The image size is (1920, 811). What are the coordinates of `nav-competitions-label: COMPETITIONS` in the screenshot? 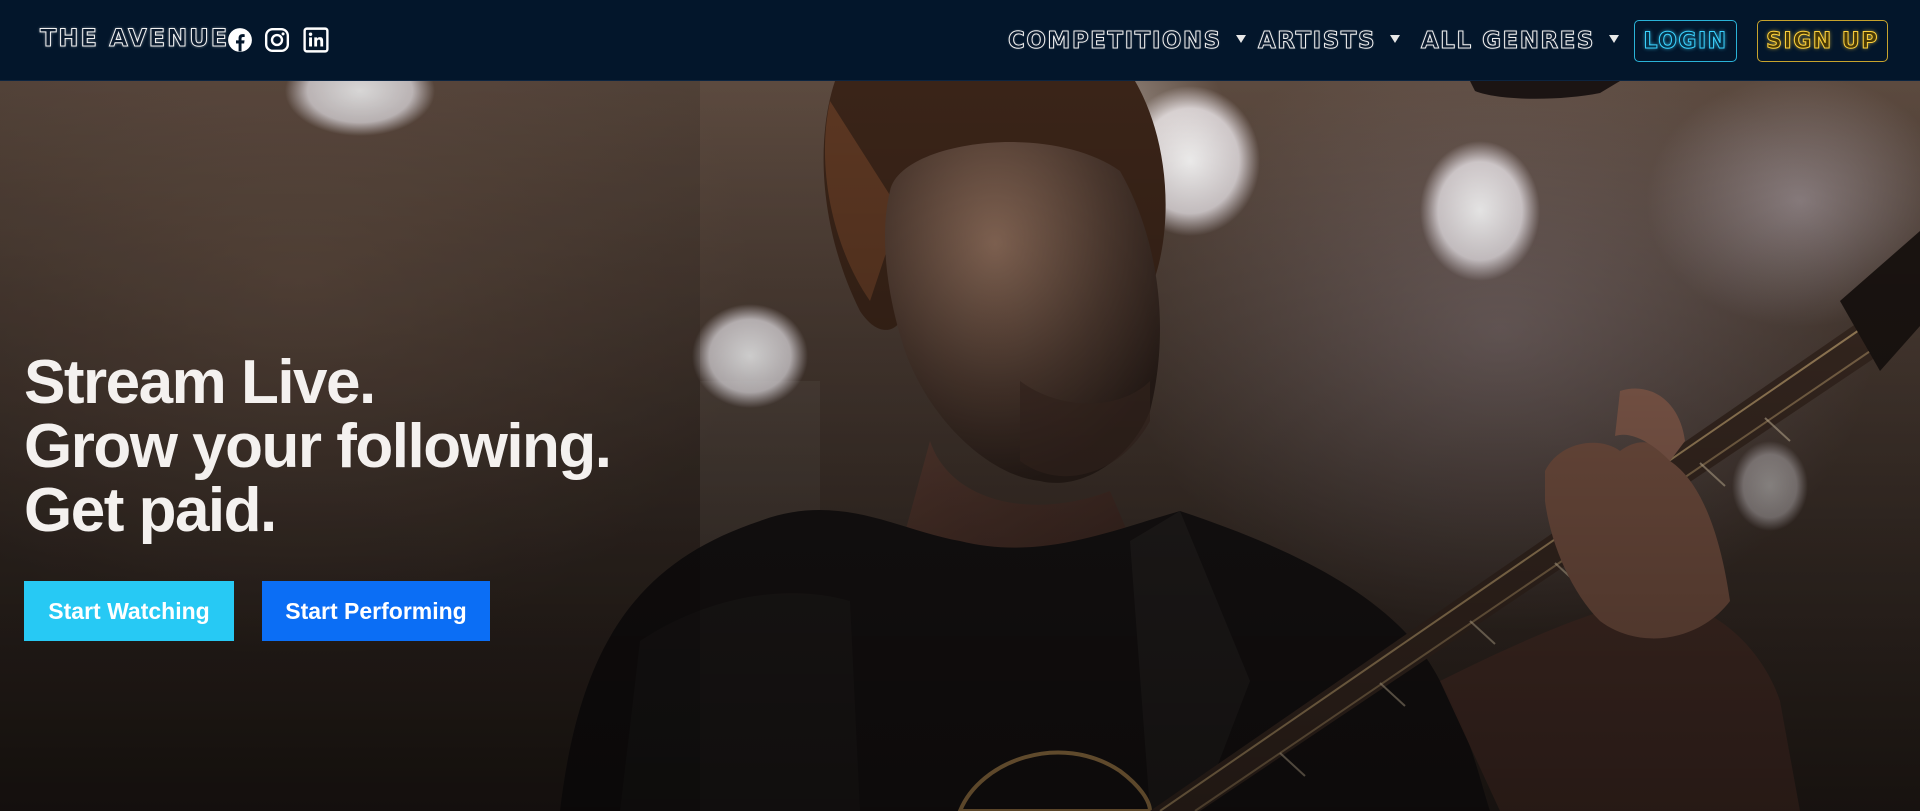 It's located at (1115, 41).